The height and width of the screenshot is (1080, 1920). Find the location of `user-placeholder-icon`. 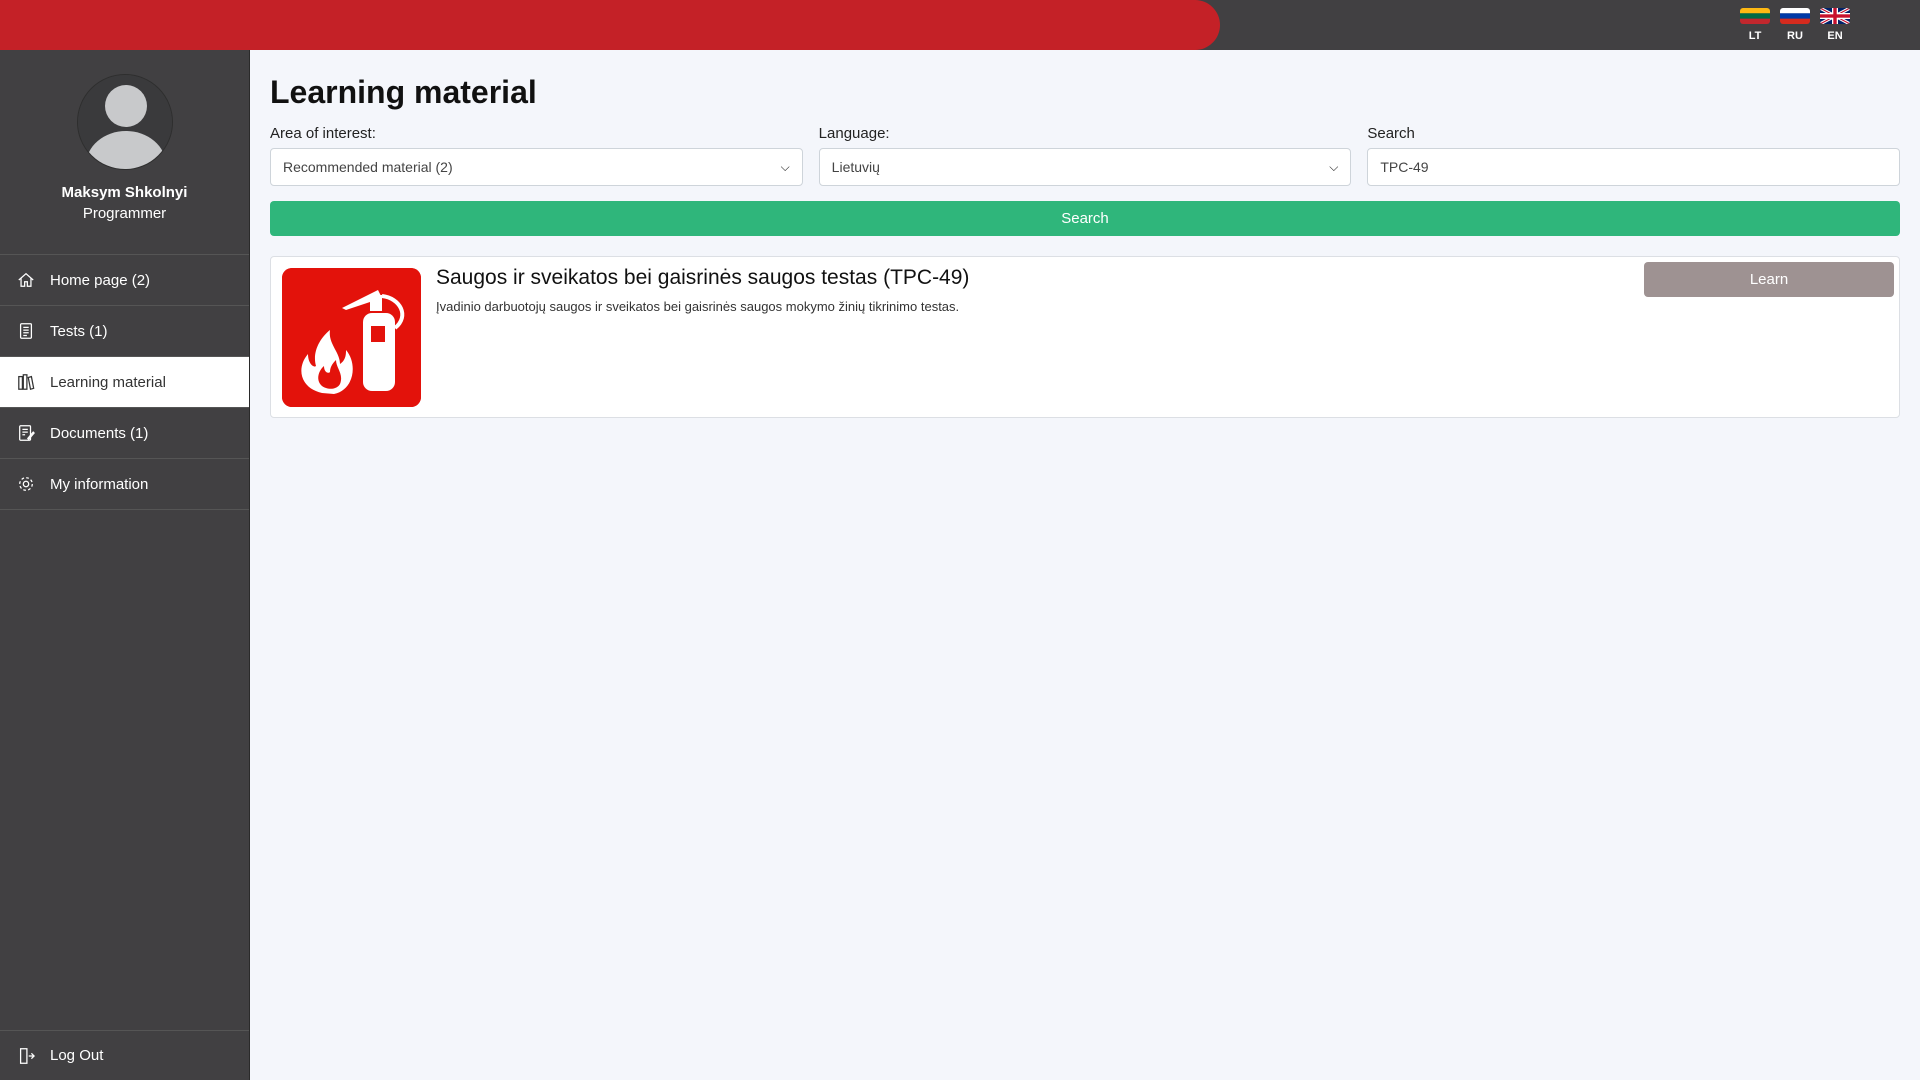

user-placeholder-icon is located at coordinates (124, 122).